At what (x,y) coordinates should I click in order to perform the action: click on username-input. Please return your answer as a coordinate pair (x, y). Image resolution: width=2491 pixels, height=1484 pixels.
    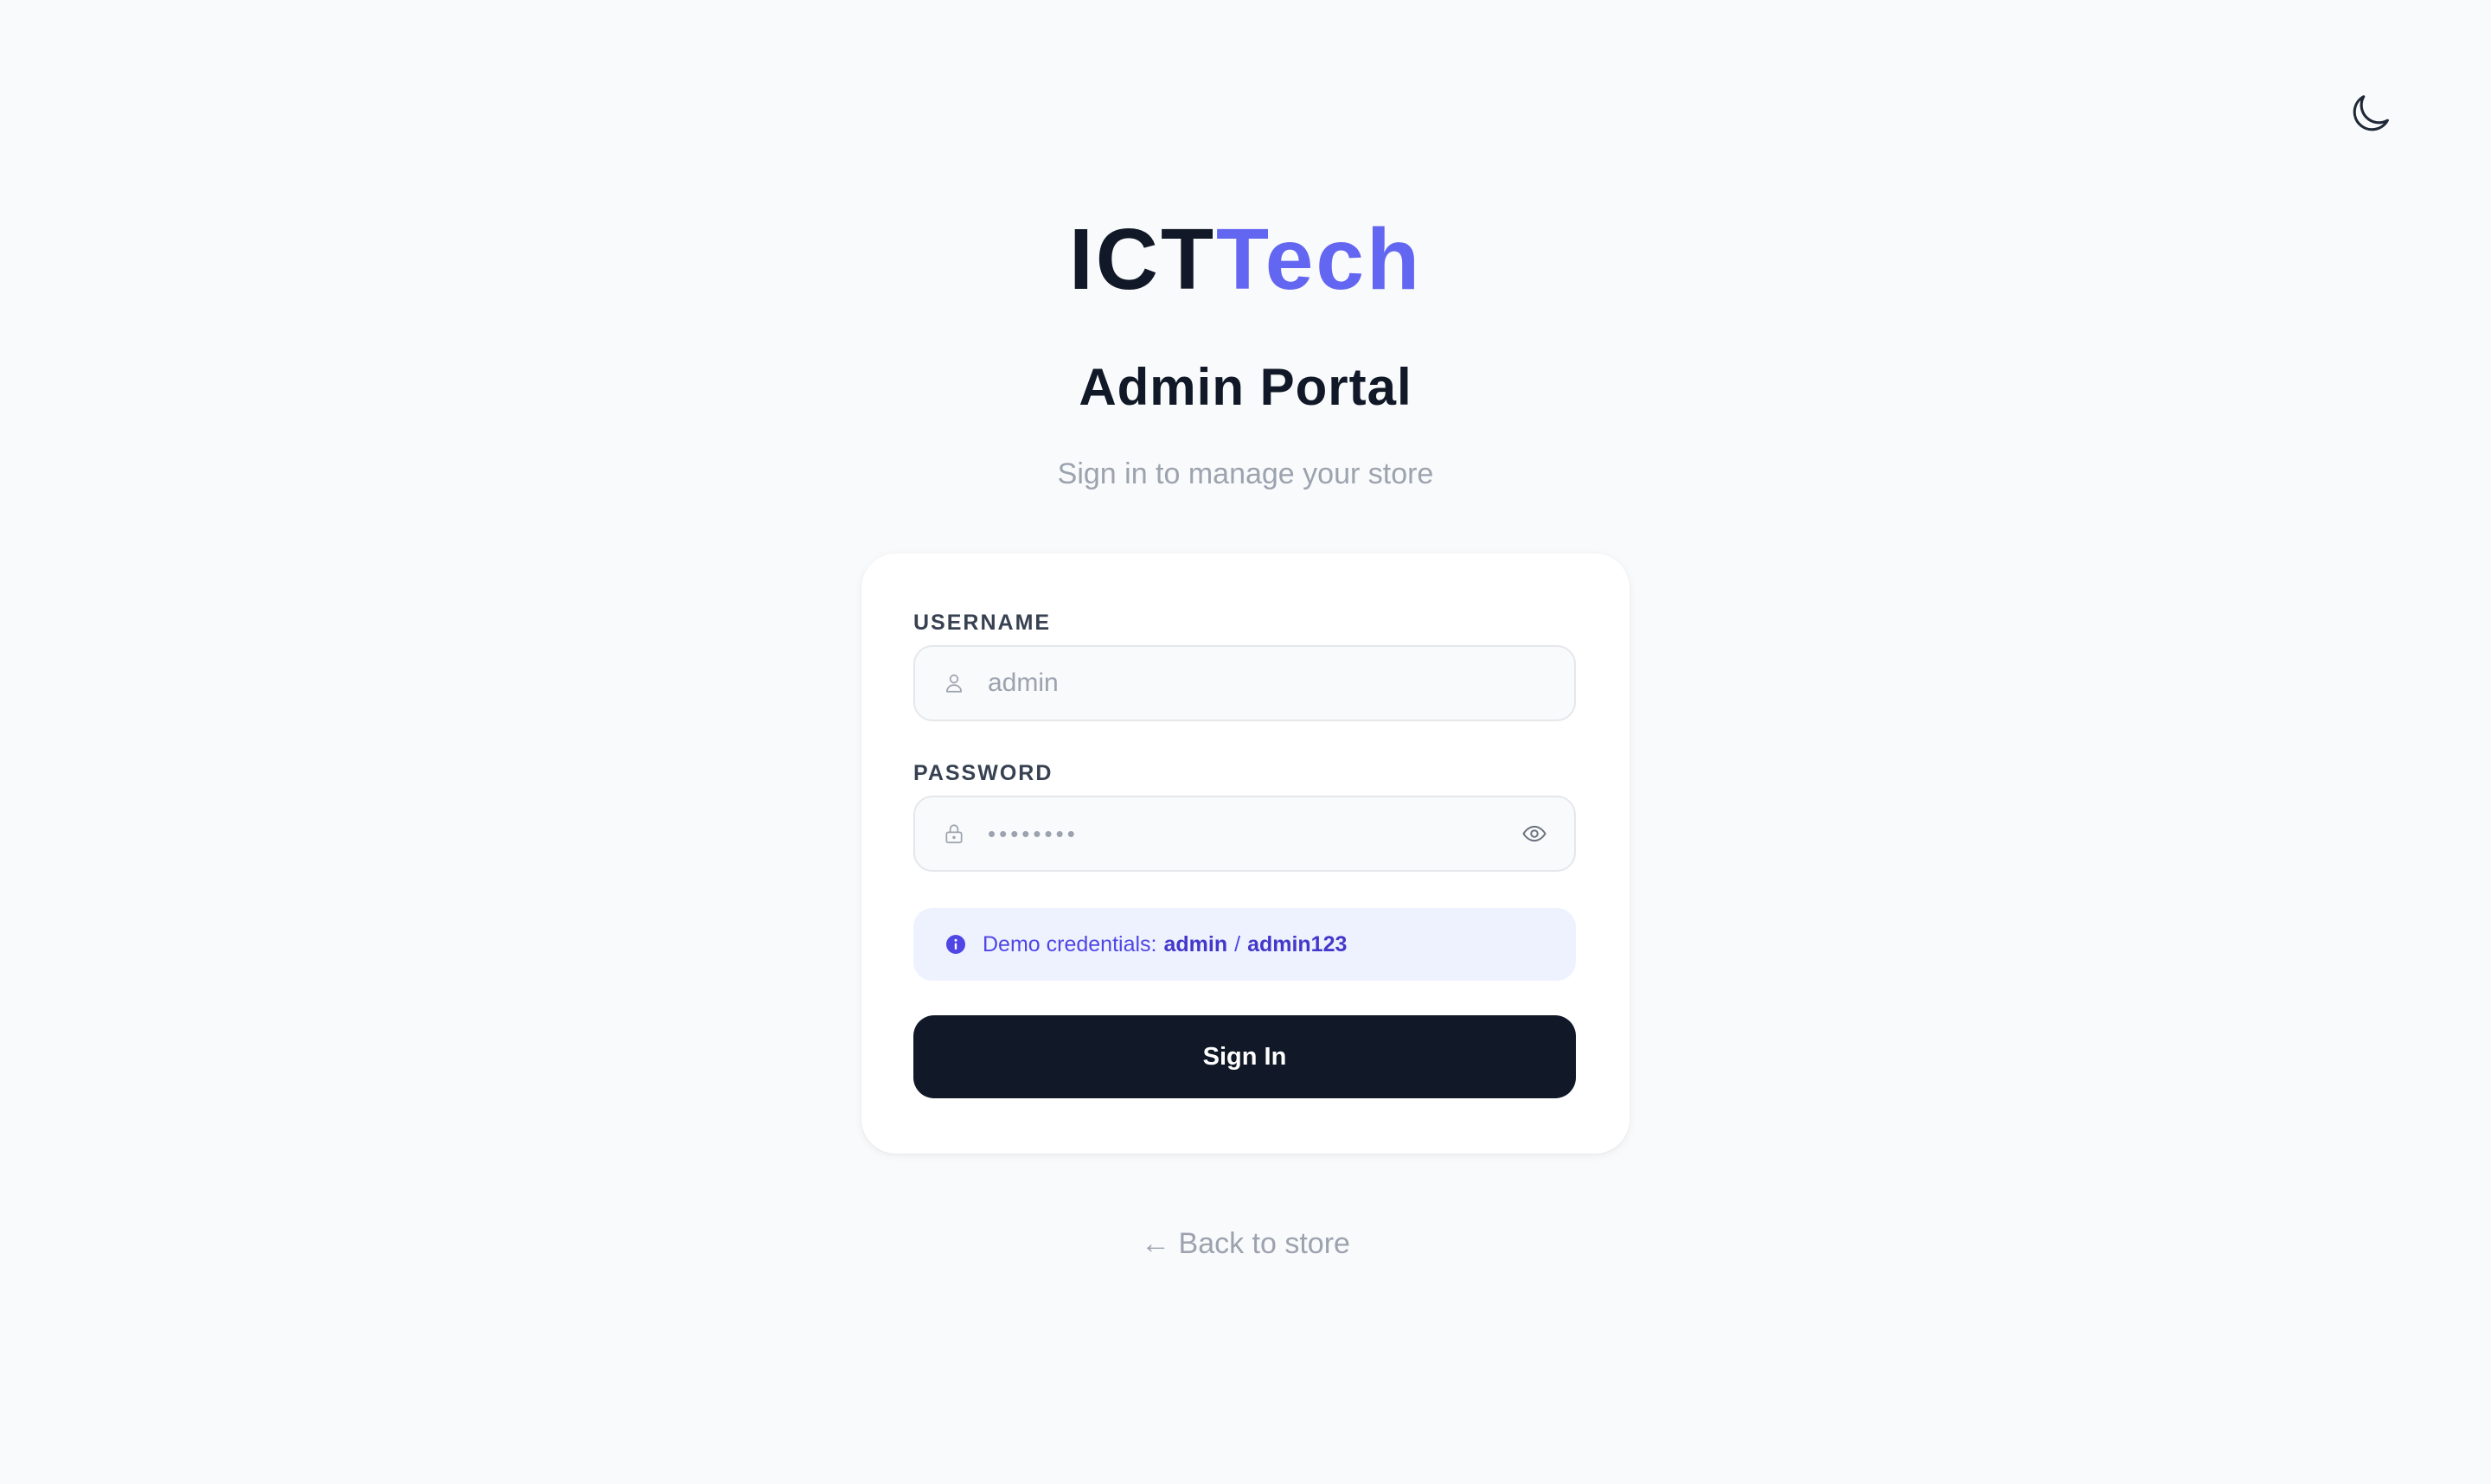
    Looking at the image, I should click on (1281, 683).